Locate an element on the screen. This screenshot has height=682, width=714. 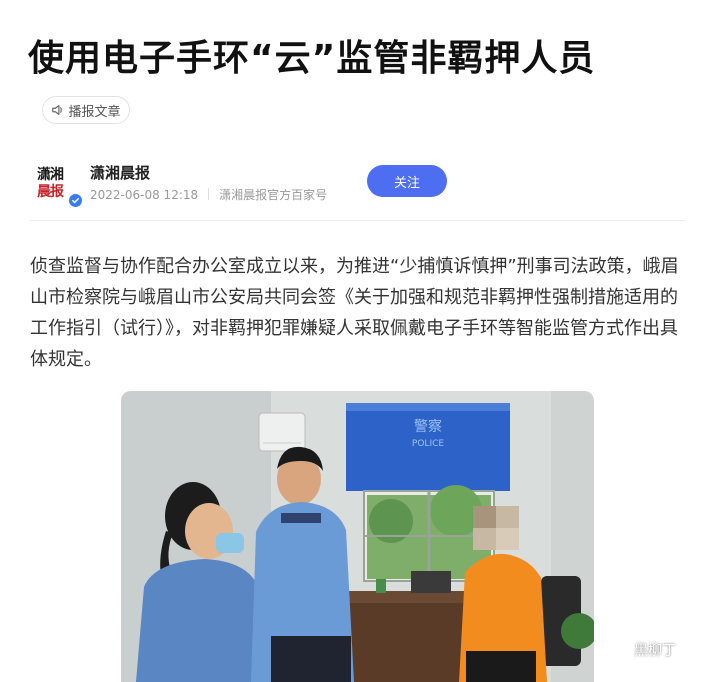
police-sign-sub: POLICE is located at coordinates (428, 444).